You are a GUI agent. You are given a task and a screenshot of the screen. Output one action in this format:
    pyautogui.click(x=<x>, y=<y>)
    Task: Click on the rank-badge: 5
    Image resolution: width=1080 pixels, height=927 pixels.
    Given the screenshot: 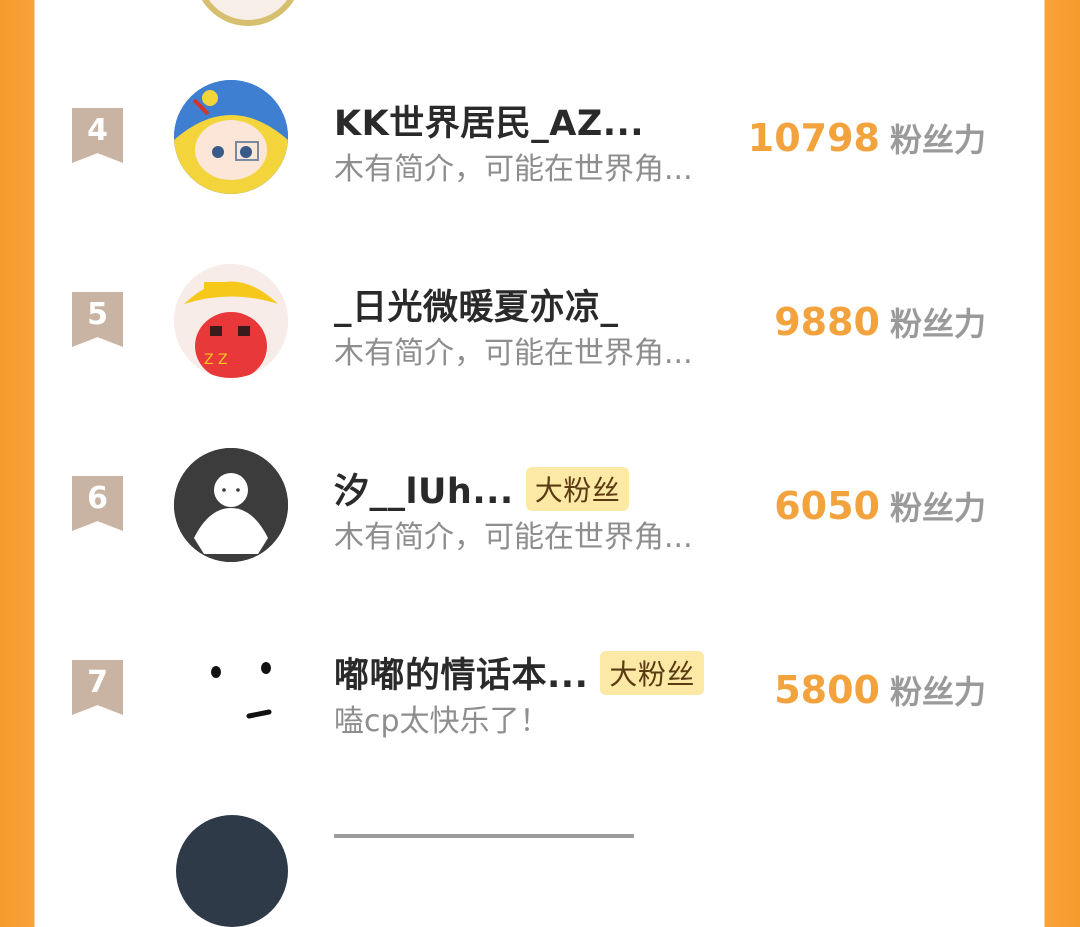 What is the action you would take?
    pyautogui.click(x=97, y=319)
    